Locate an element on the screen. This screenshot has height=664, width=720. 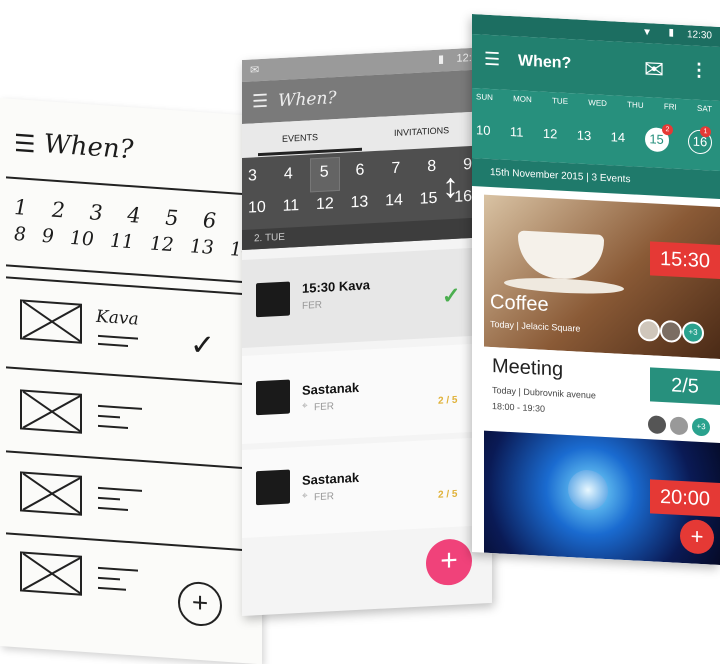
list-item: 15:30 Kava FER ✓ is located at coordinates (367, 297).